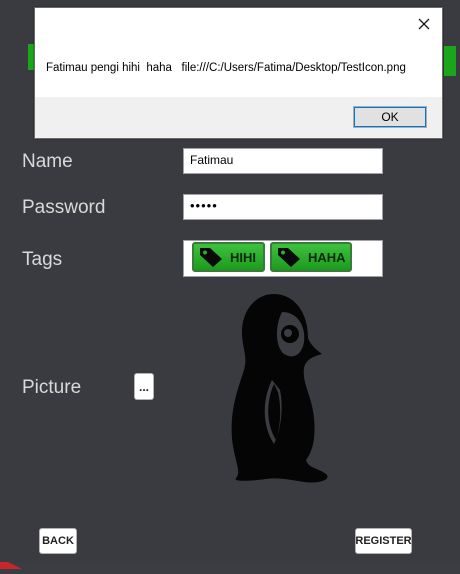  I want to click on tag-chip-hihi: HIHI, so click(228, 257).